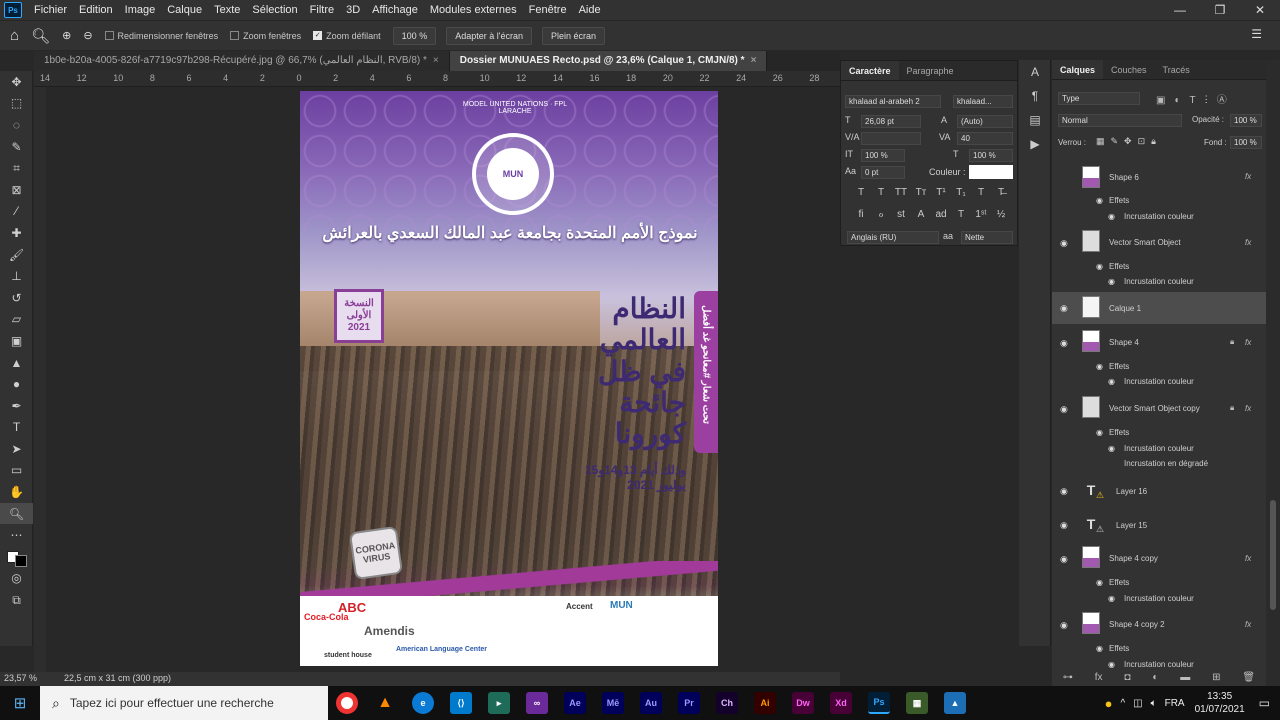  I want to click on ordinal-sup-button: 1ˢᵗ, so click(981, 214).